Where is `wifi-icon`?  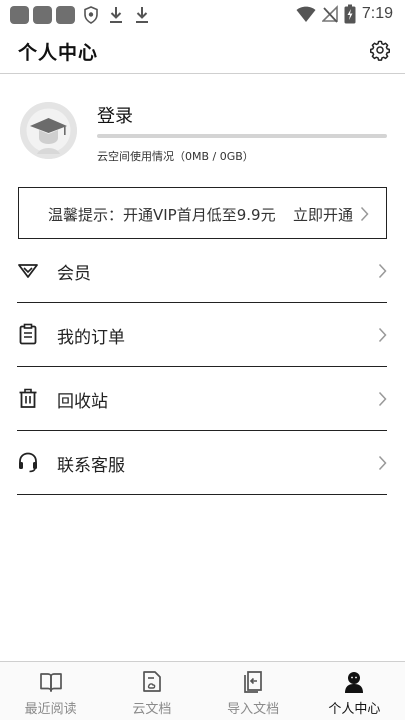 wifi-icon is located at coordinates (306, 14).